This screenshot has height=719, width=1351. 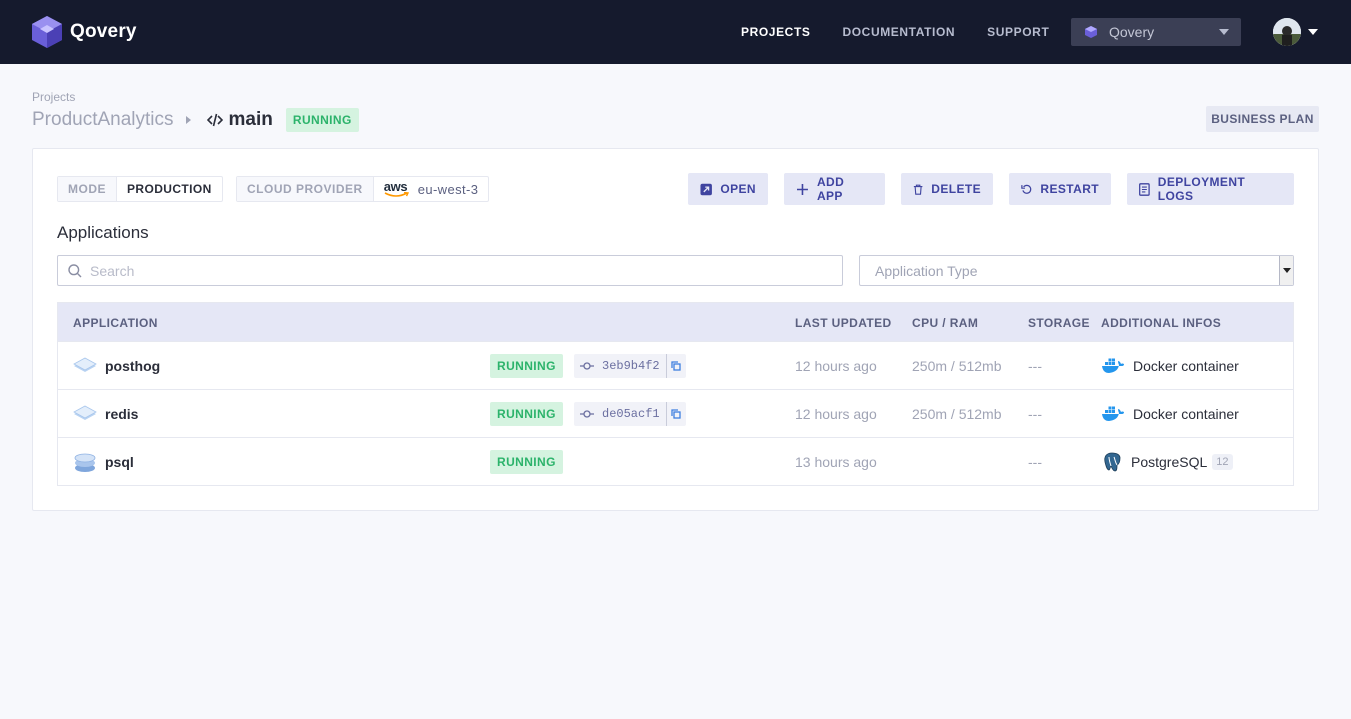 I want to click on commit-chip: de05acf1, so click(x=630, y=414).